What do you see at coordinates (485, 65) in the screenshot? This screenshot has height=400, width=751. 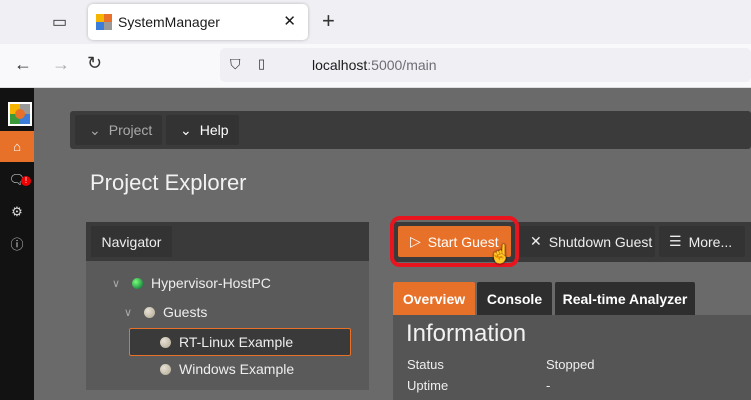 I see `url-input: ⛉ ▯ localhost:5000/main` at bounding box center [485, 65].